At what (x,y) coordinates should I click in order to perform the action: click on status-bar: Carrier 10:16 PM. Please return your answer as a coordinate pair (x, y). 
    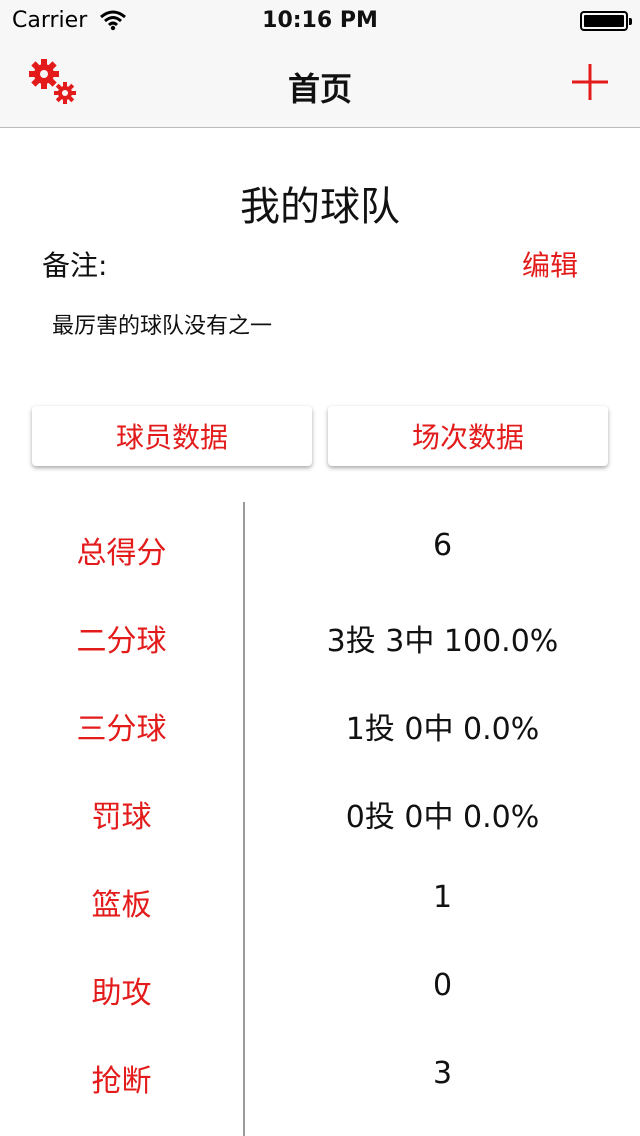
    Looking at the image, I should click on (320, 20).